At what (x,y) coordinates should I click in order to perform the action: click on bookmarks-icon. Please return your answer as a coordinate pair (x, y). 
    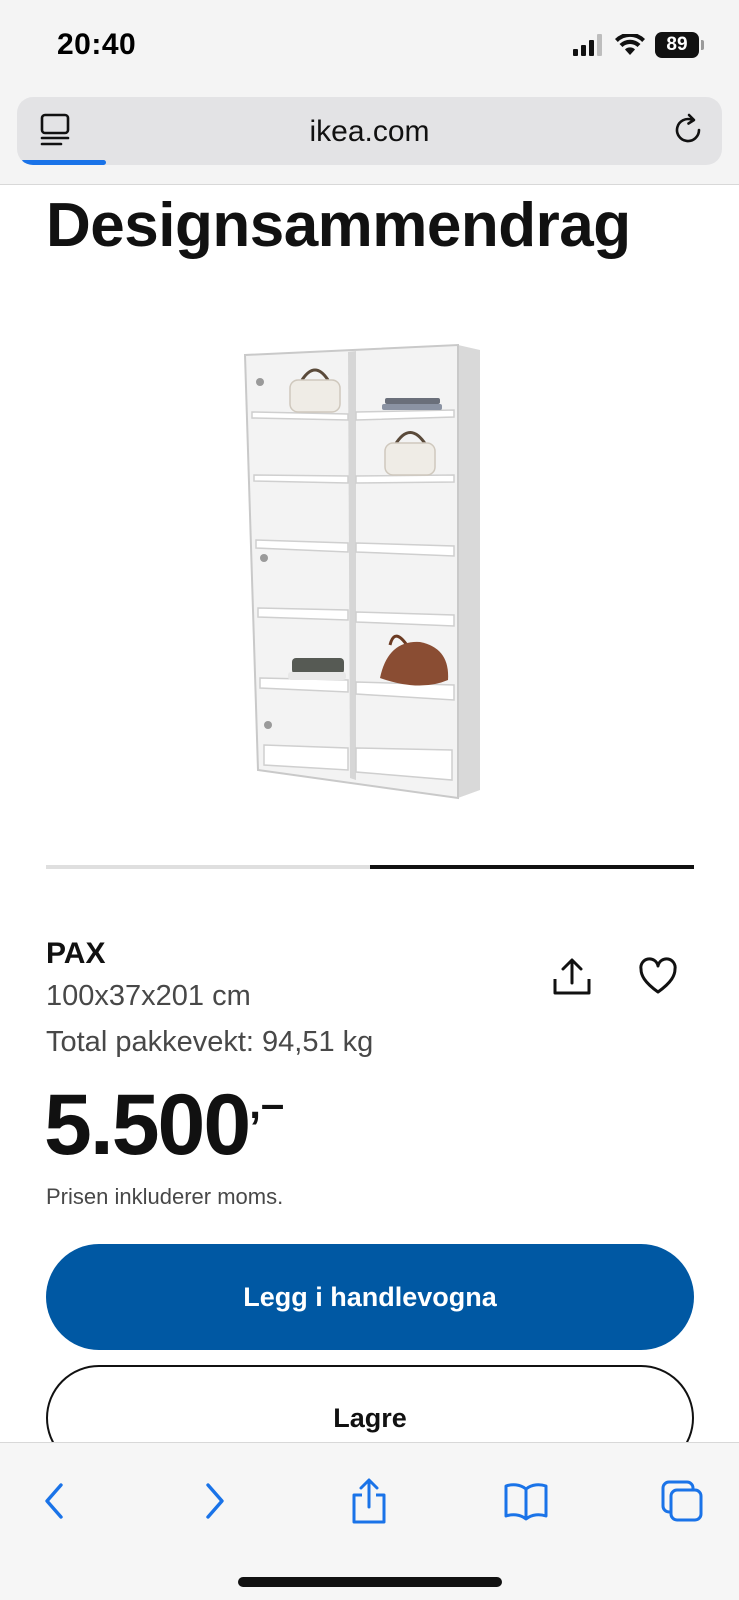
    Looking at the image, I should click on (526, 1502).